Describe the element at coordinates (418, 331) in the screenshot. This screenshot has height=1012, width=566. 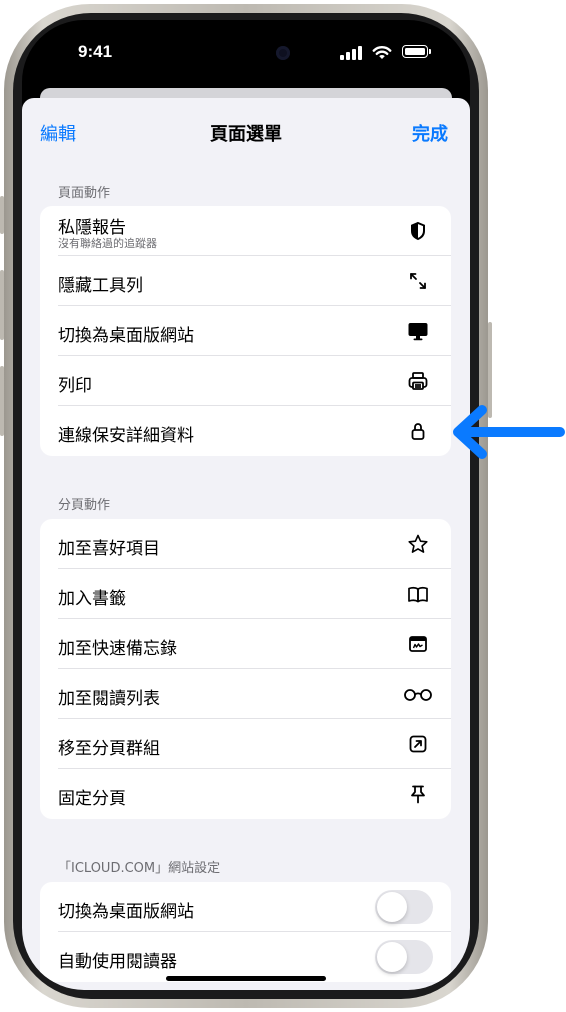
I see `desktop-icon` at that location.